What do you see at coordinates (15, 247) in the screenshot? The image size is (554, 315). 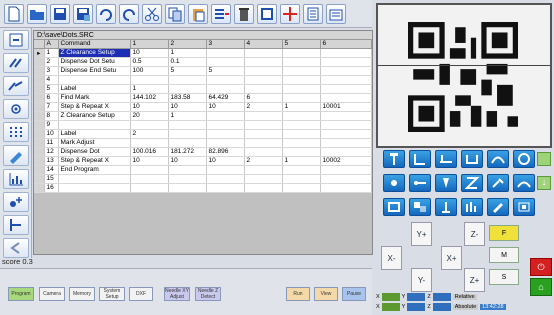 I see `back-arrow-icon` at bounding box center [15, 247].